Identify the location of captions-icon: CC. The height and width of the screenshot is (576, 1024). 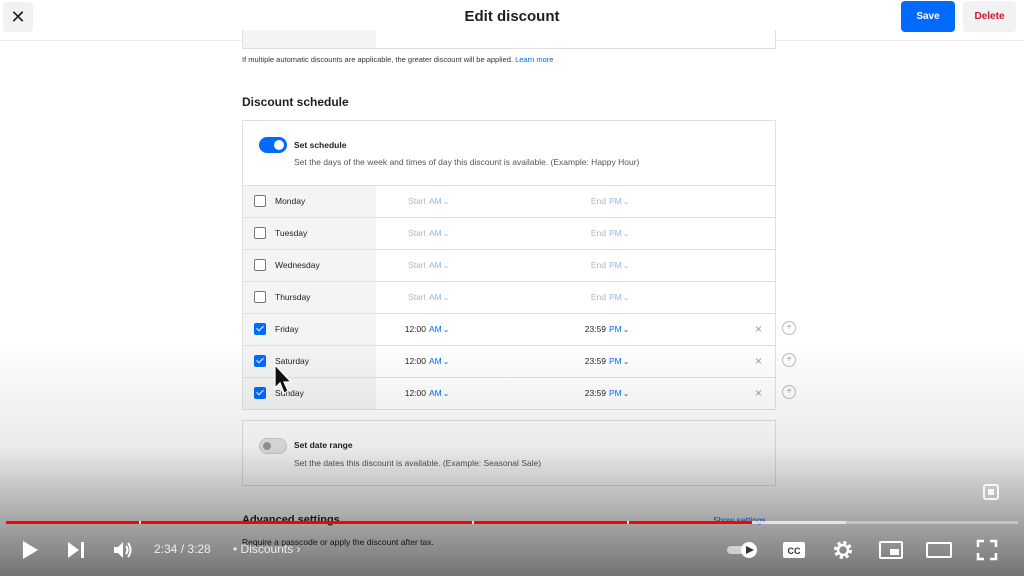
(794, 550).